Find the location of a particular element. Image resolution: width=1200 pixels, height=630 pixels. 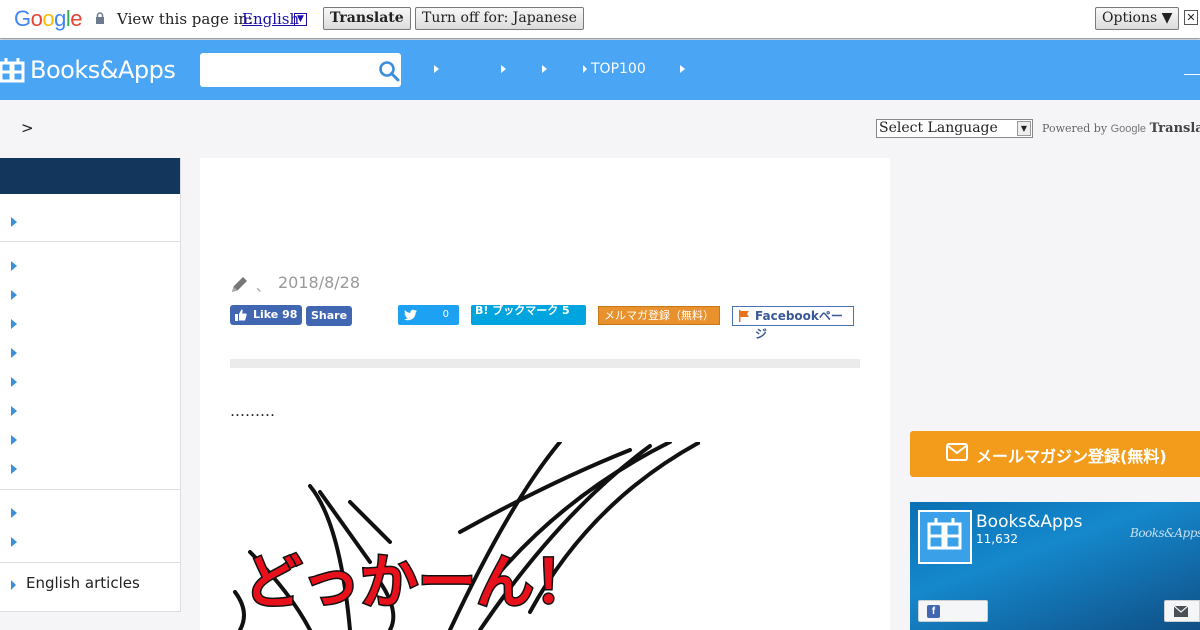

search-input is located at coordinates (300, 70).